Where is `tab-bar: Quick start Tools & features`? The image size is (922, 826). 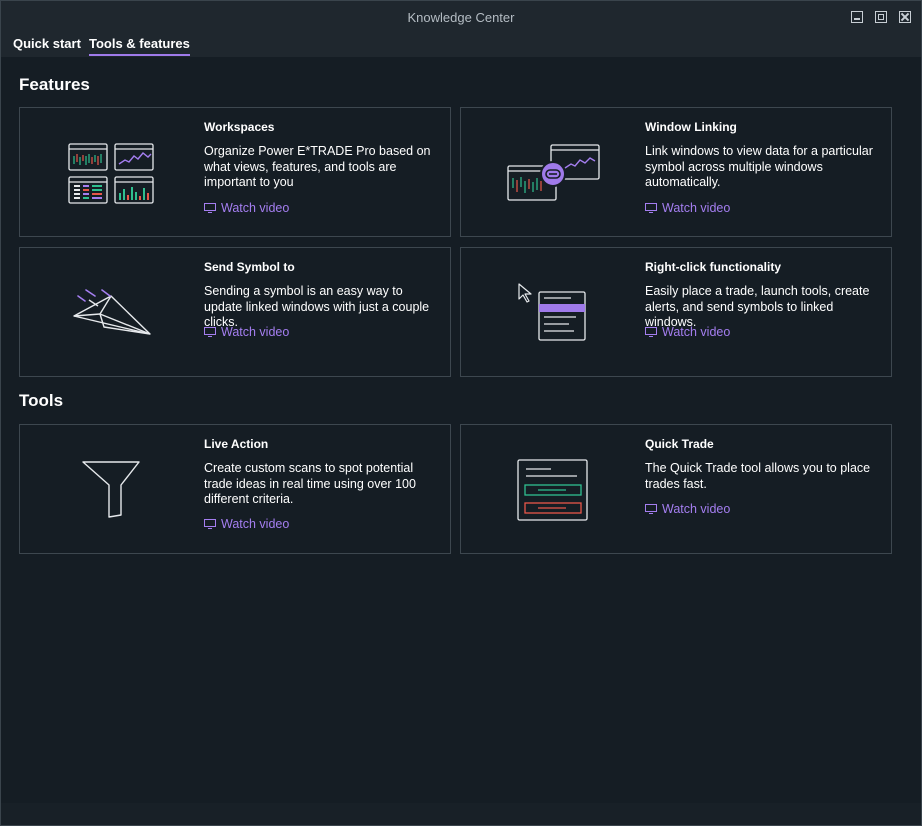 tab-bar: Quick start Tools & features is located at coordinates (461, 45).